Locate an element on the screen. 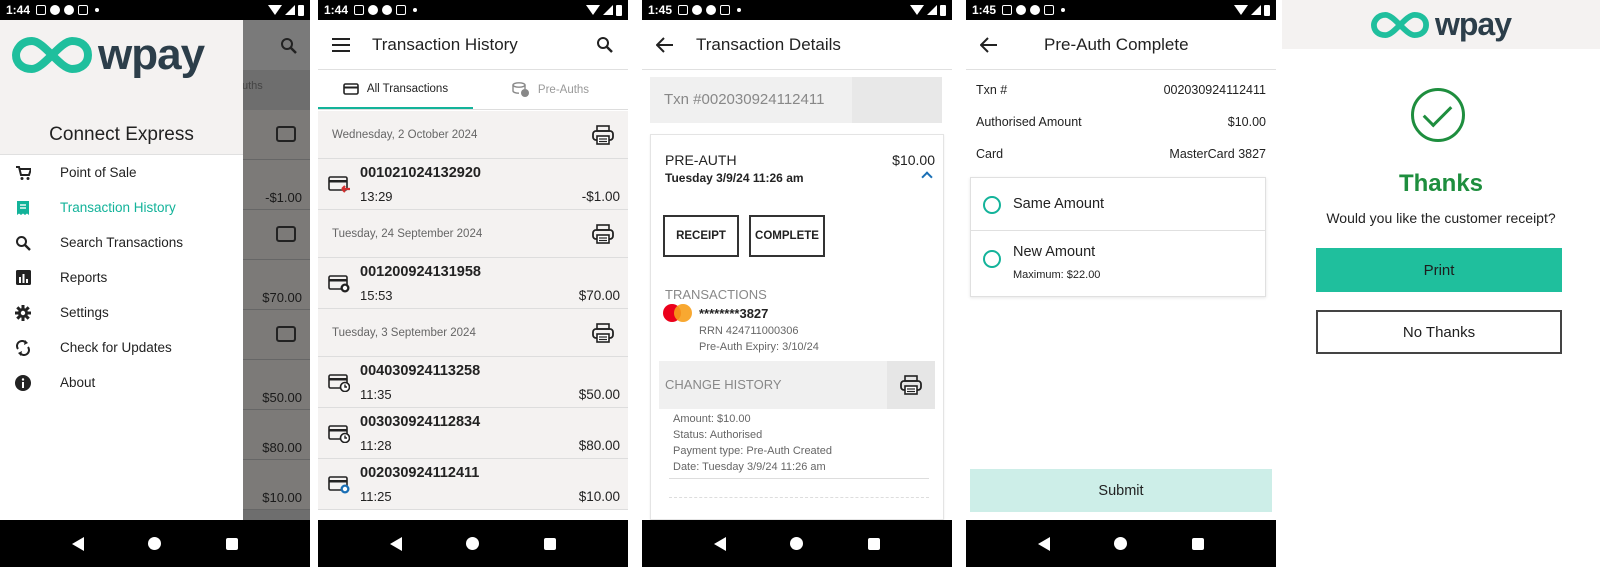  menu-item-point-of-sale: Point of Sale is located at coordinates (121, 172).